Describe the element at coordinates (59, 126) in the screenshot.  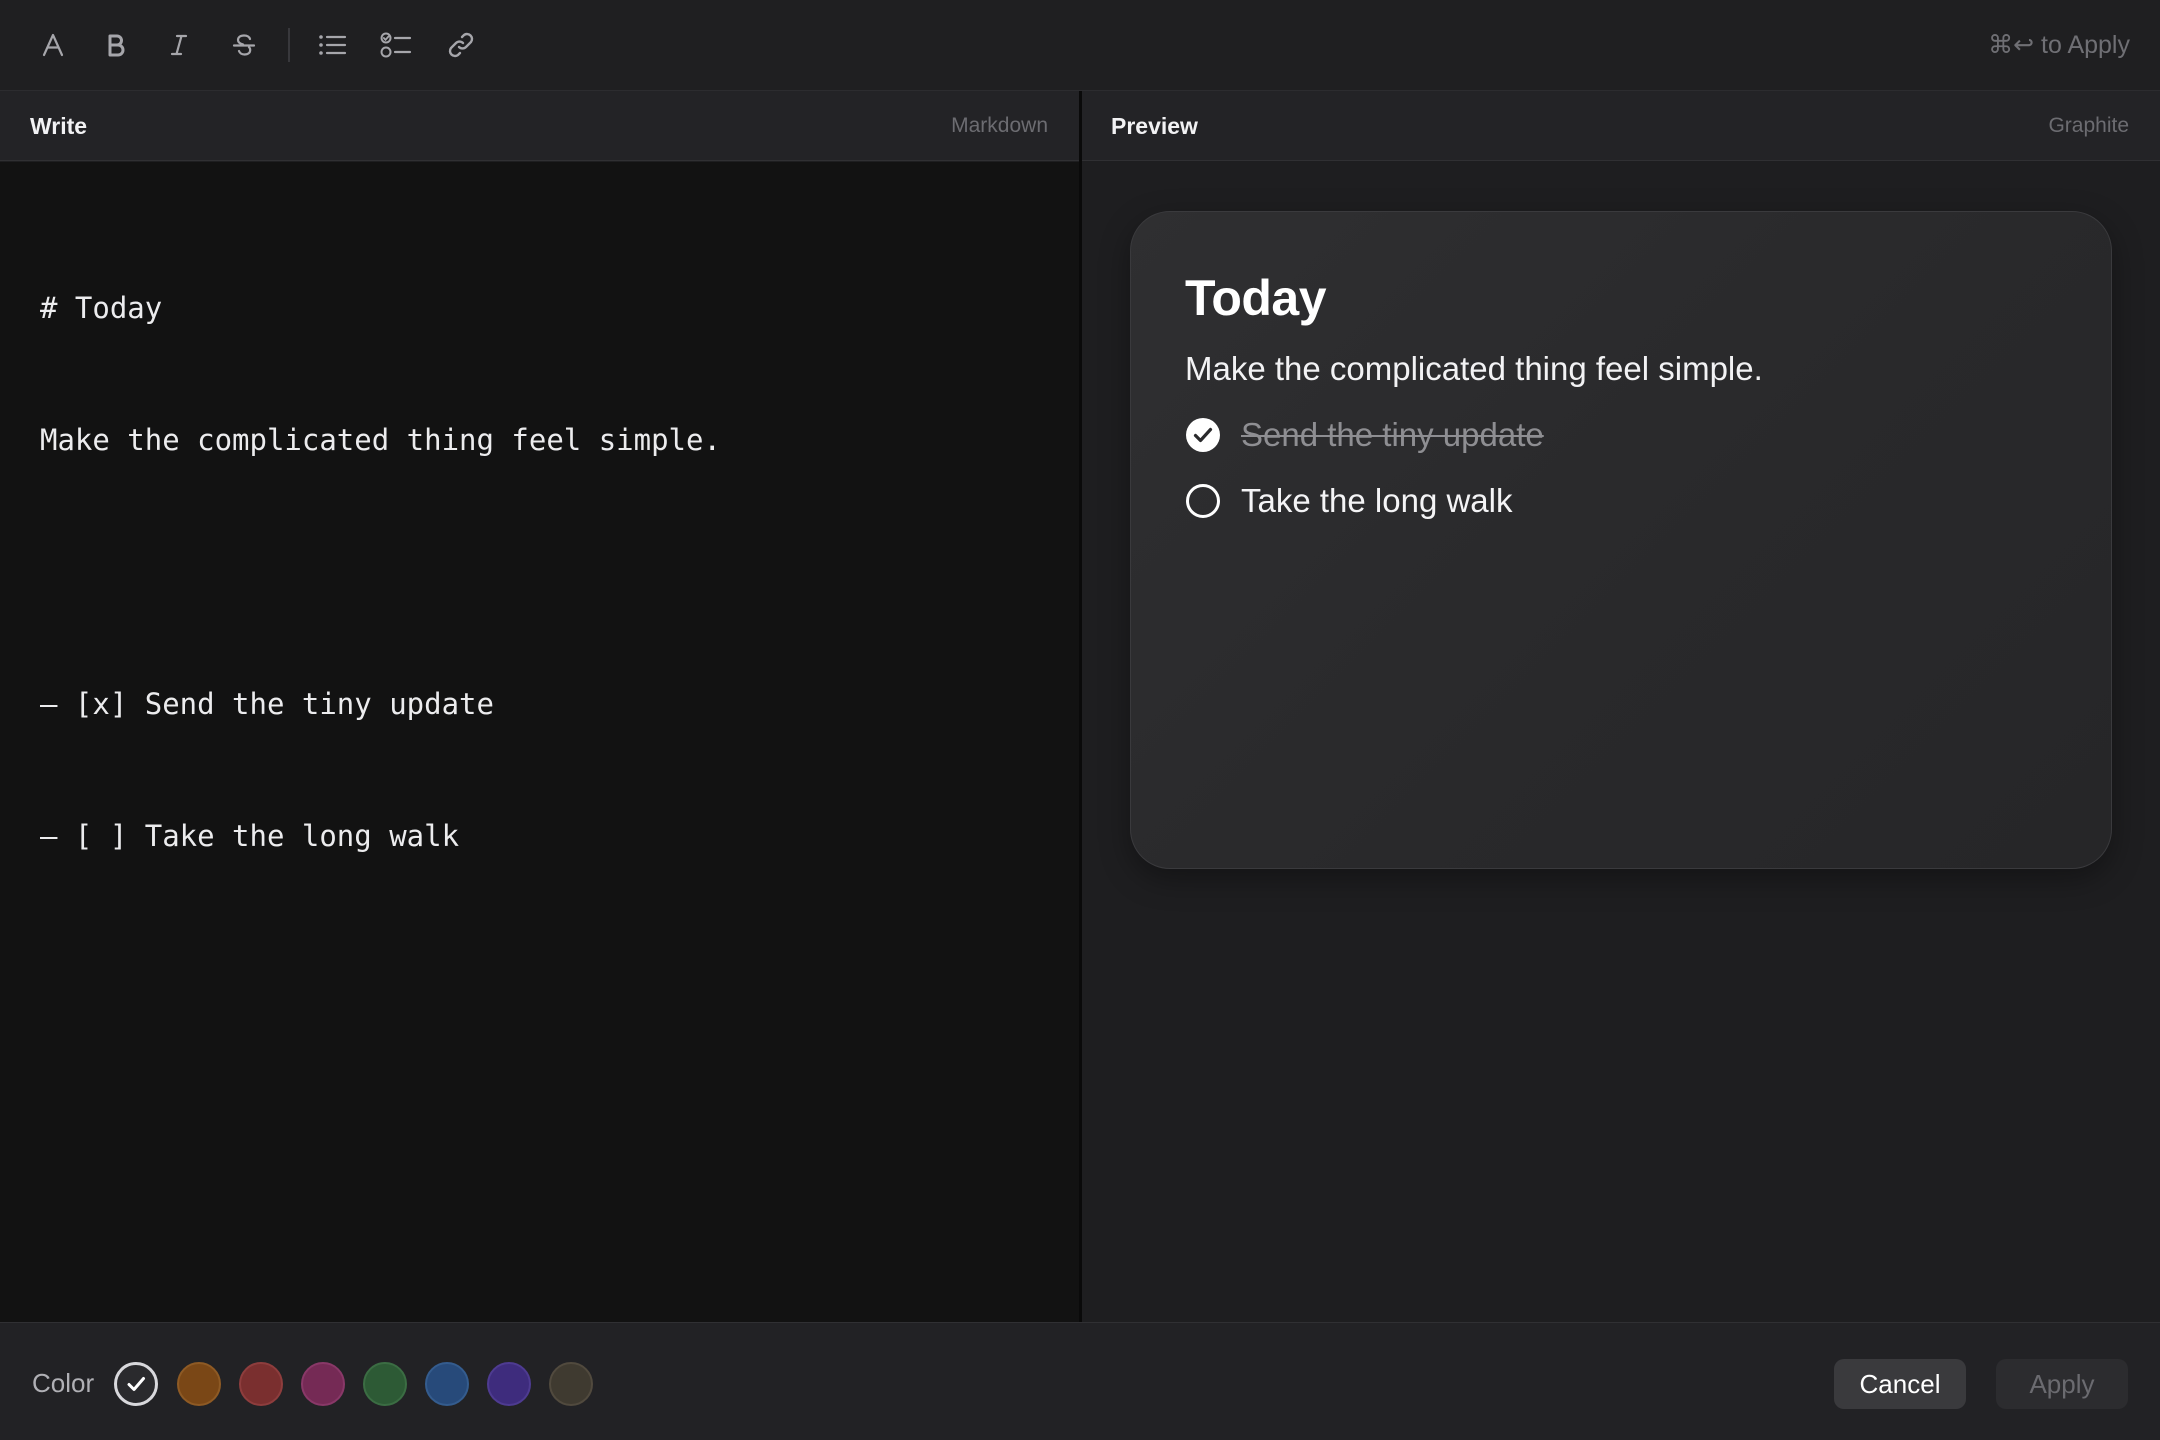
I see `write-pane-title: Write` at that location.